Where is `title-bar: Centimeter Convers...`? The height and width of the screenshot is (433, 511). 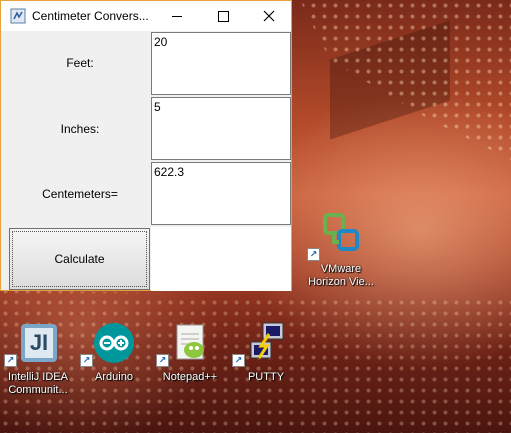
title-bar: Centimeter Convers... is located at coordinates (146, 16).